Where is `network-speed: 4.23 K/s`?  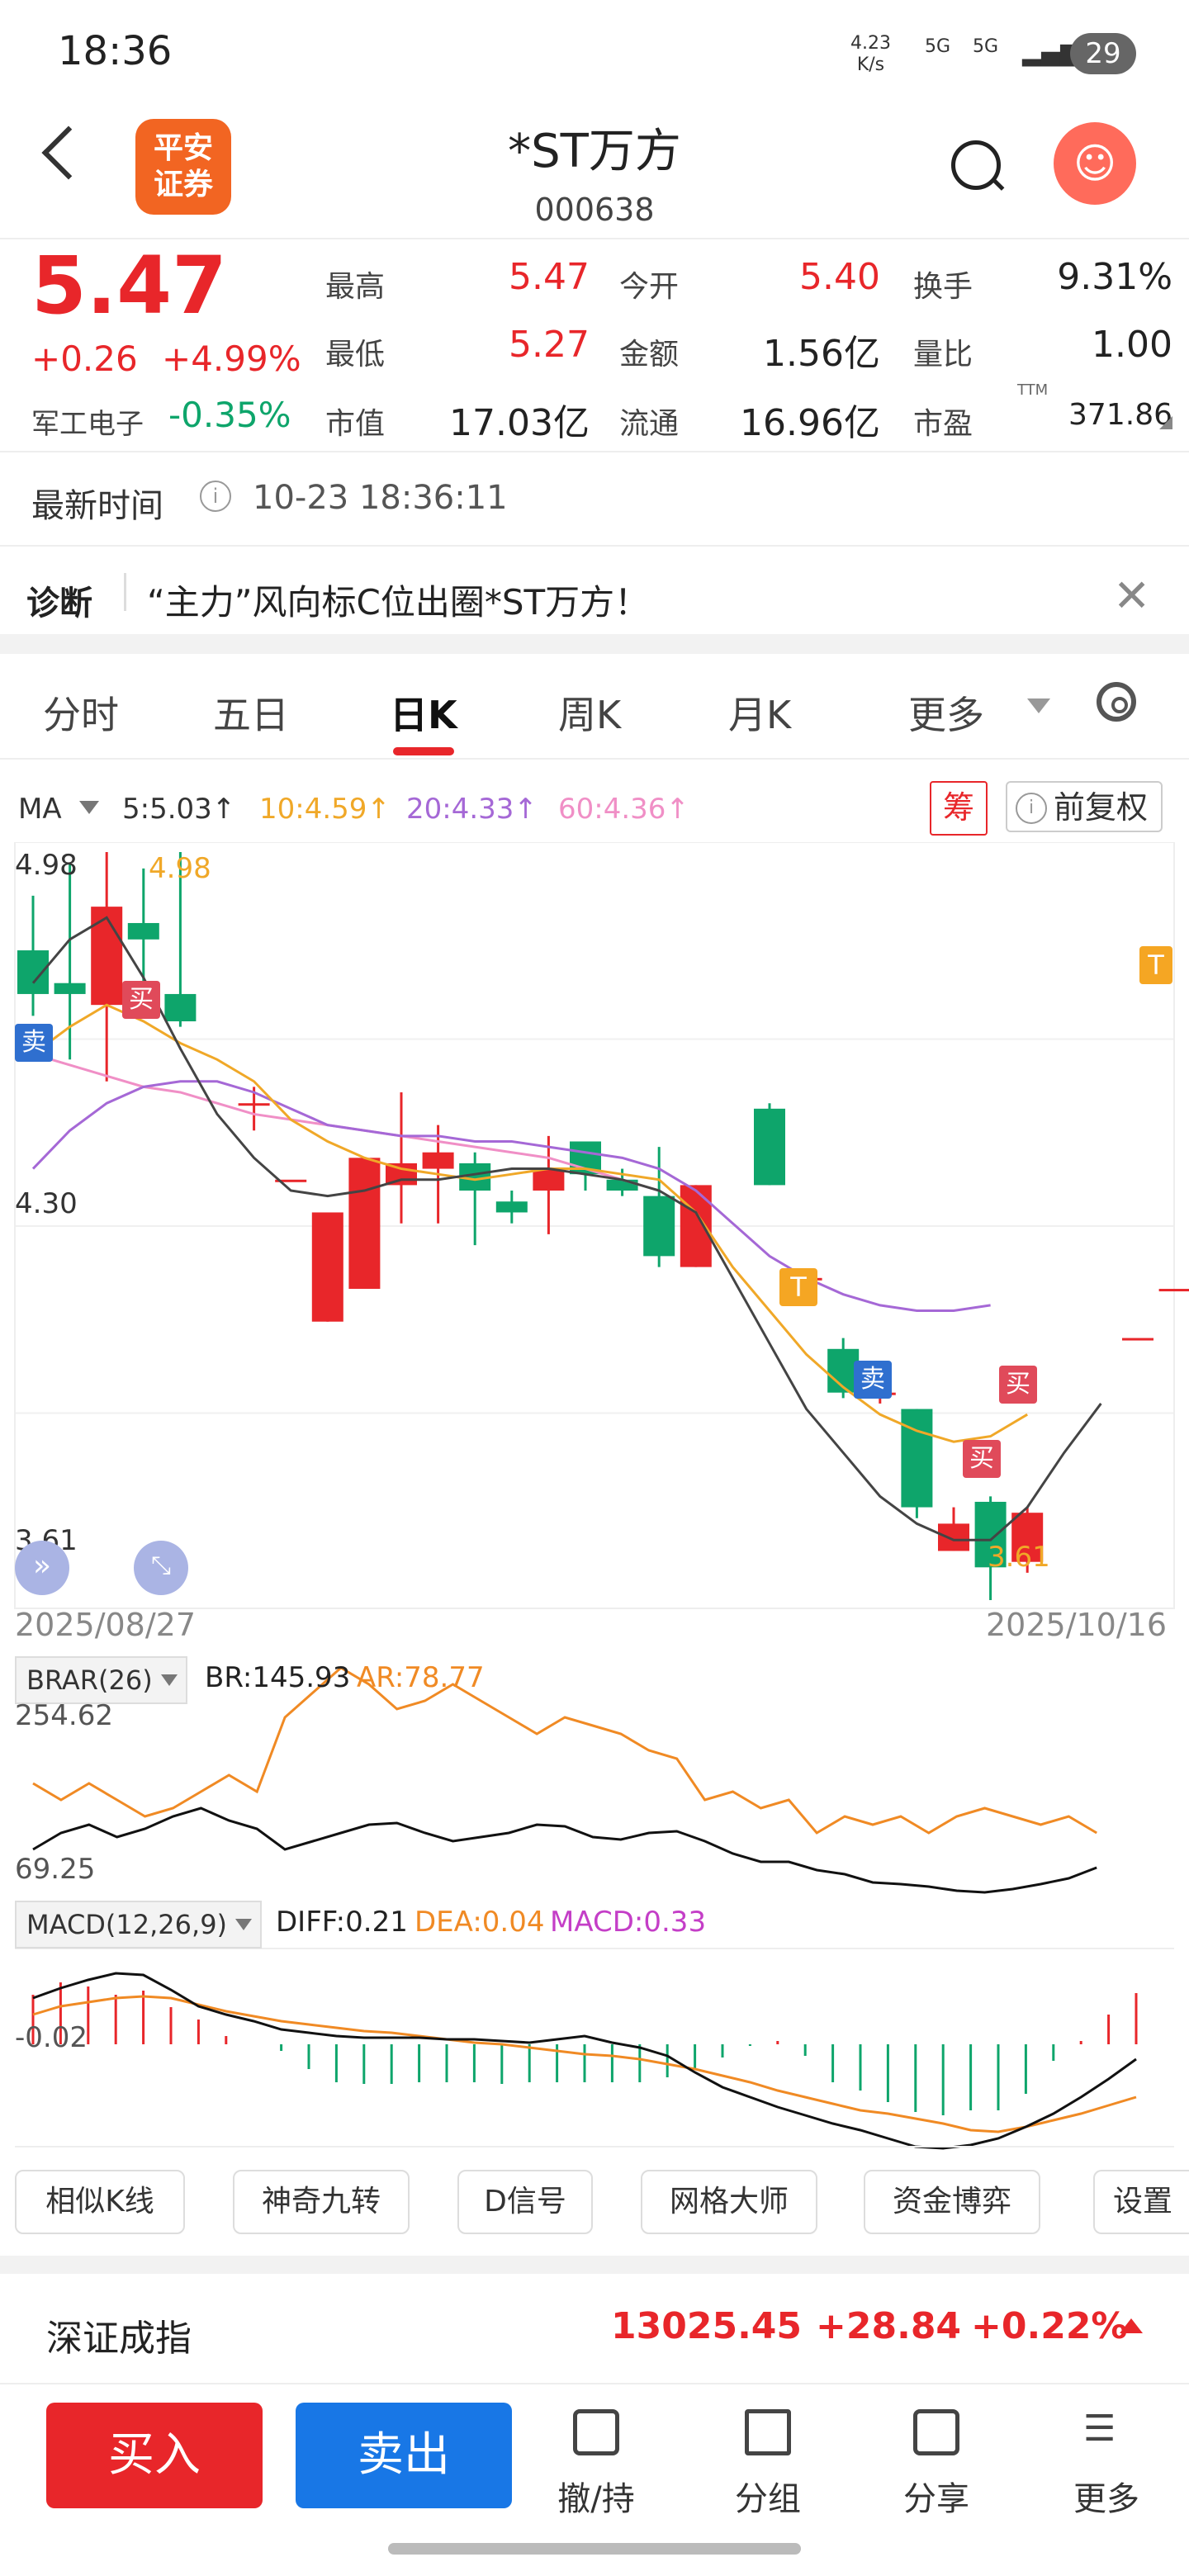 network-speed: 4.23 K/s is located at coordinates (870, 54).